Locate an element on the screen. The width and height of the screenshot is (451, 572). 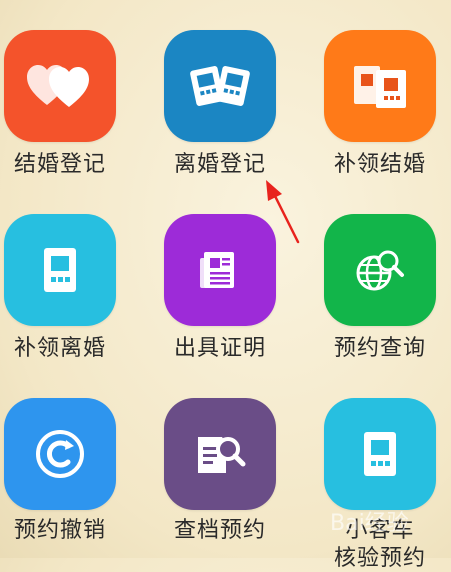
label-replace-marriage-certificate: 补领结婚 is located at coordinates (379, 164).